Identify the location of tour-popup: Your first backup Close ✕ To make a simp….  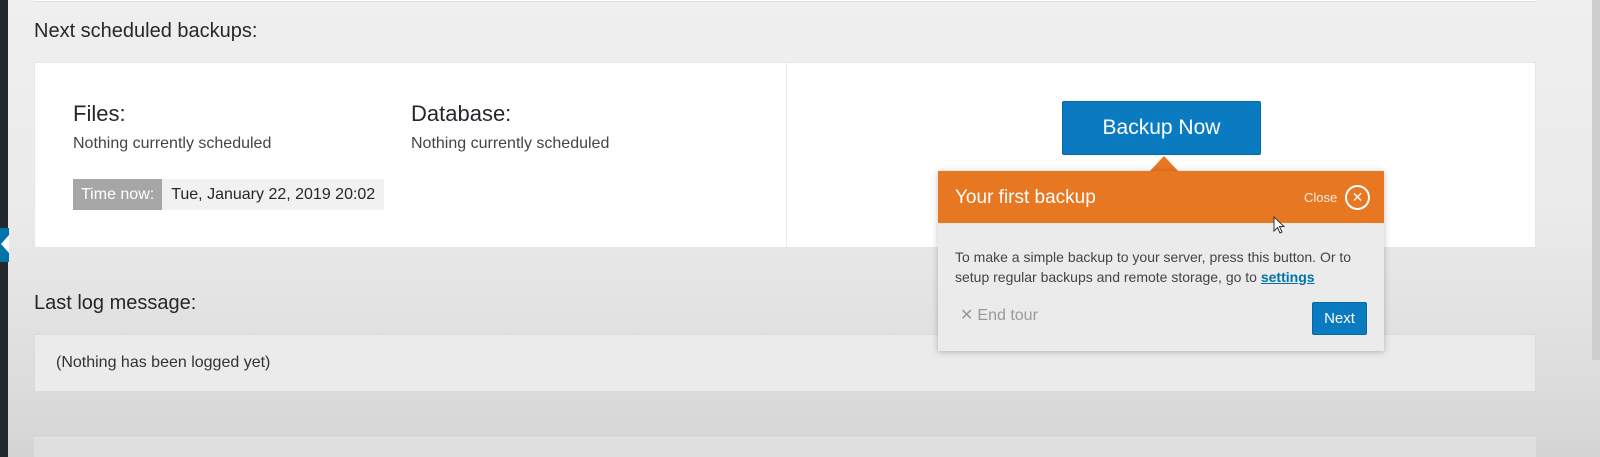
(1161, 261).